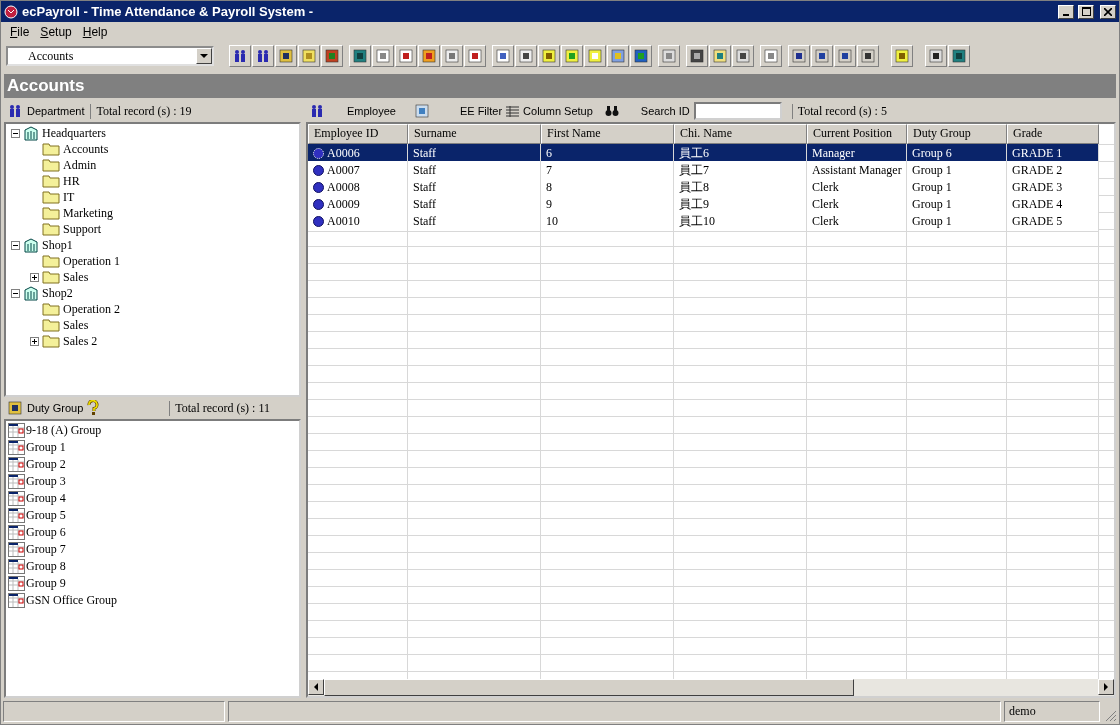  I want to click on window-title: ecPayroll - Time Attendance & Payroll System -, so click(168, 11).